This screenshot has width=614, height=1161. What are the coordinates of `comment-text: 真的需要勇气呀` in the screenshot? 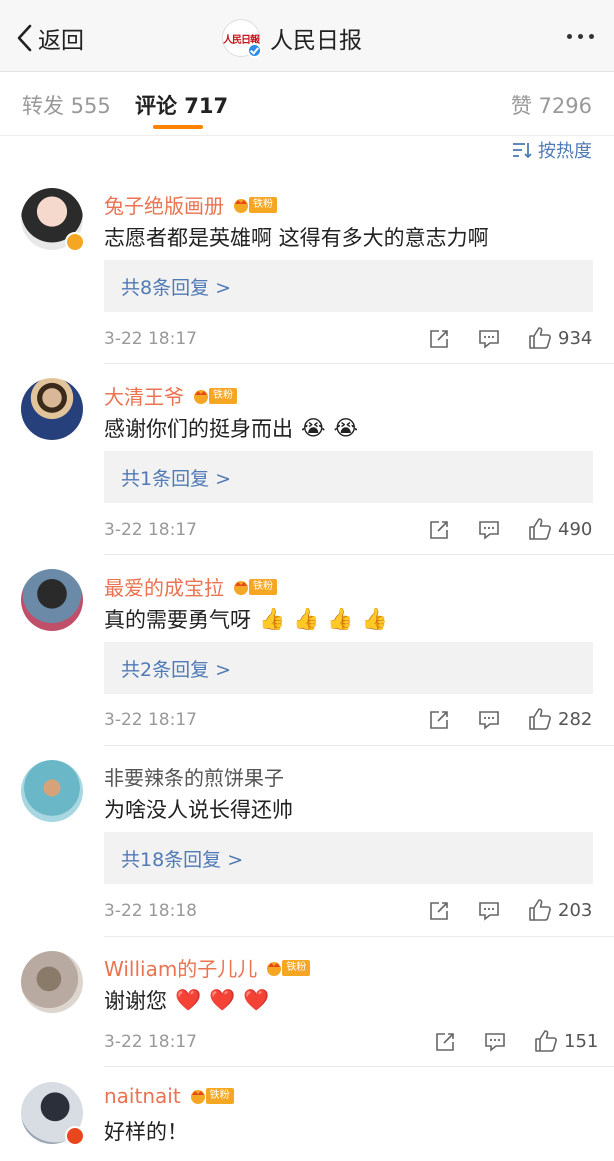 It's located at (177, 620).